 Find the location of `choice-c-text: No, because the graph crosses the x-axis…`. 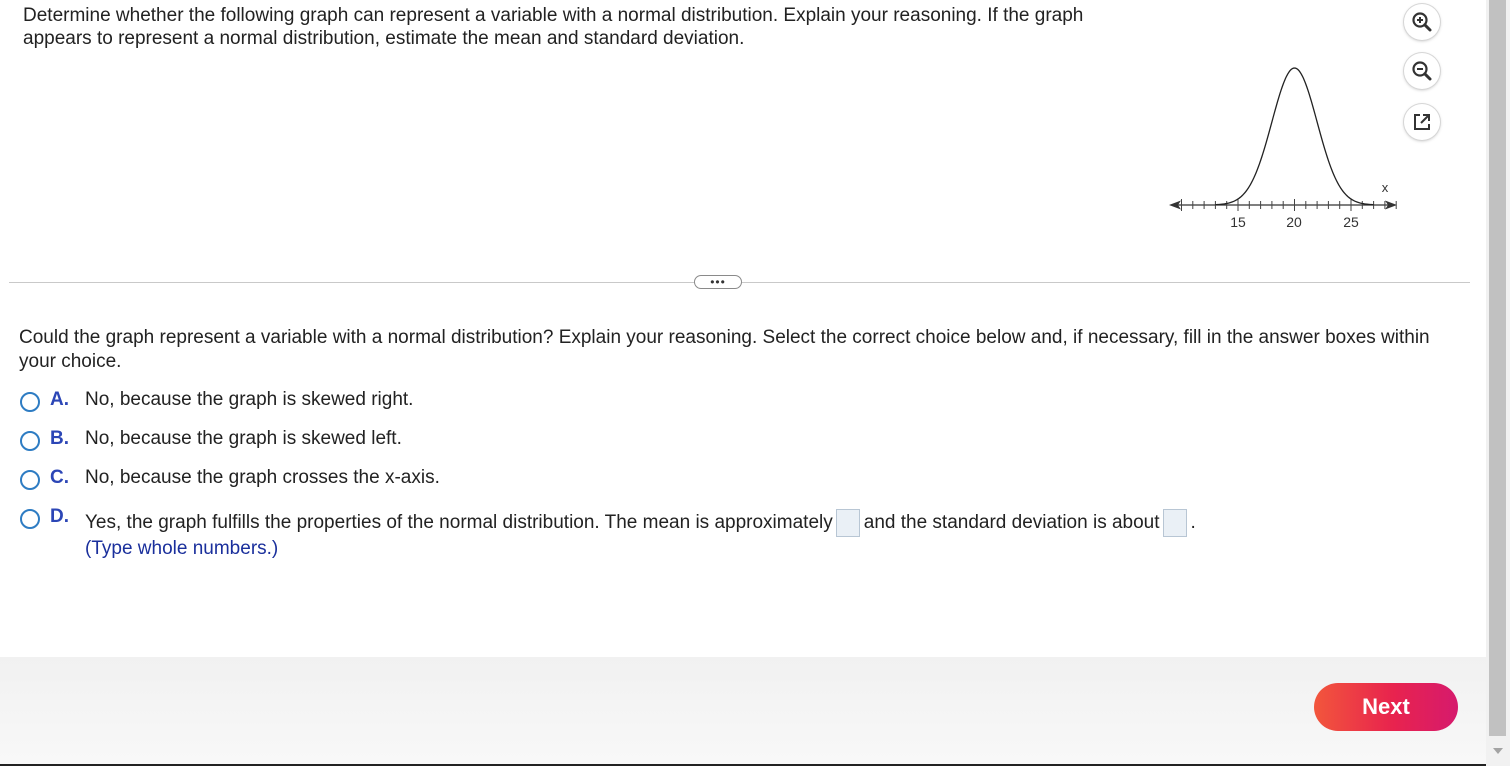

choice-c-text: No, because the graph crosses the x-axis… is located at coordinates (262, 477).